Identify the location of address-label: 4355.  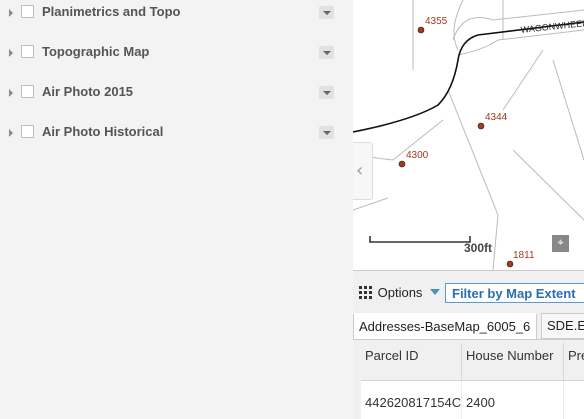
(436, 21).